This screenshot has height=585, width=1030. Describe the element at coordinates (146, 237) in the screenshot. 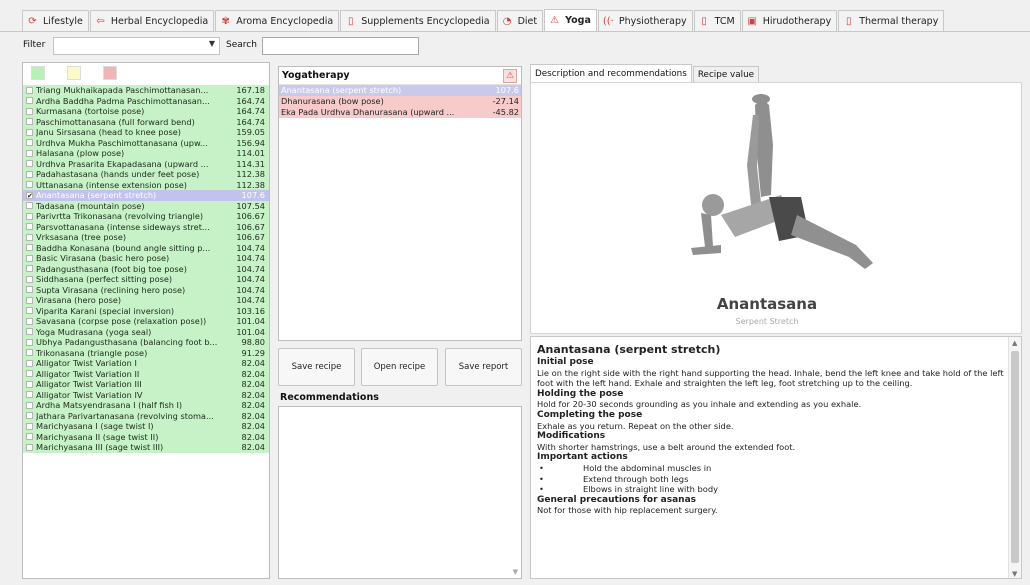

I see `list-item: Vrksasana (tree pose) 106.67` at that location.